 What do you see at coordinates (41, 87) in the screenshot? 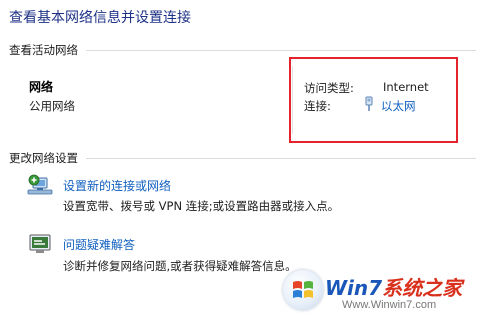
I see `network-name: 网络` at bounding box center [41, 87].